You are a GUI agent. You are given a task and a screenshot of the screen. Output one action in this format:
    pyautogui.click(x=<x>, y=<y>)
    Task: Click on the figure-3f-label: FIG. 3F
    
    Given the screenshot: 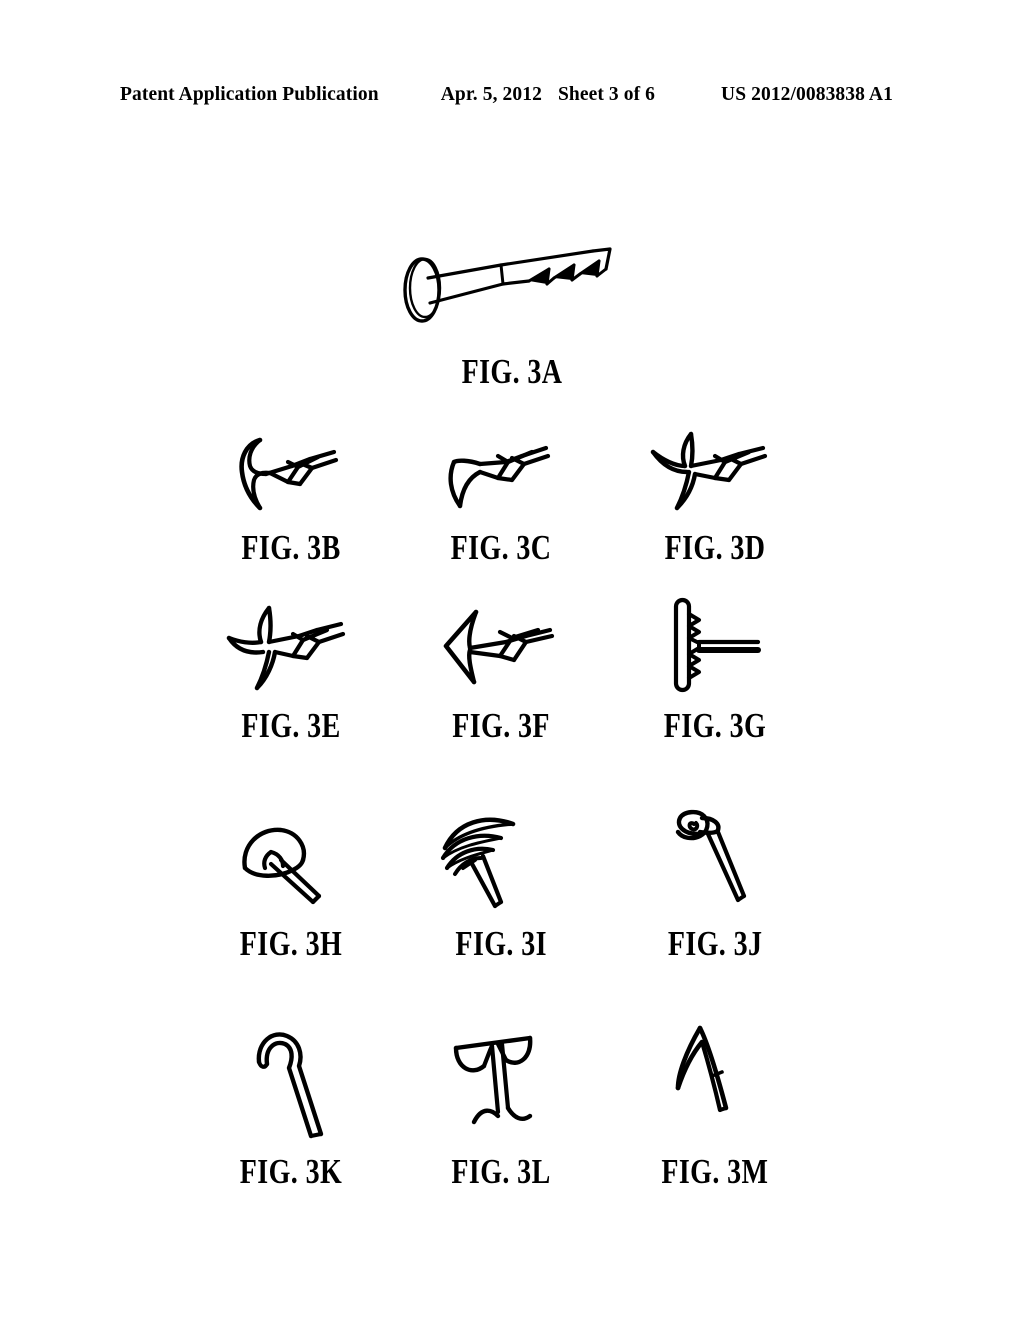 What is the action you would take?
    pyautogui.click(x=501, y=725)
    